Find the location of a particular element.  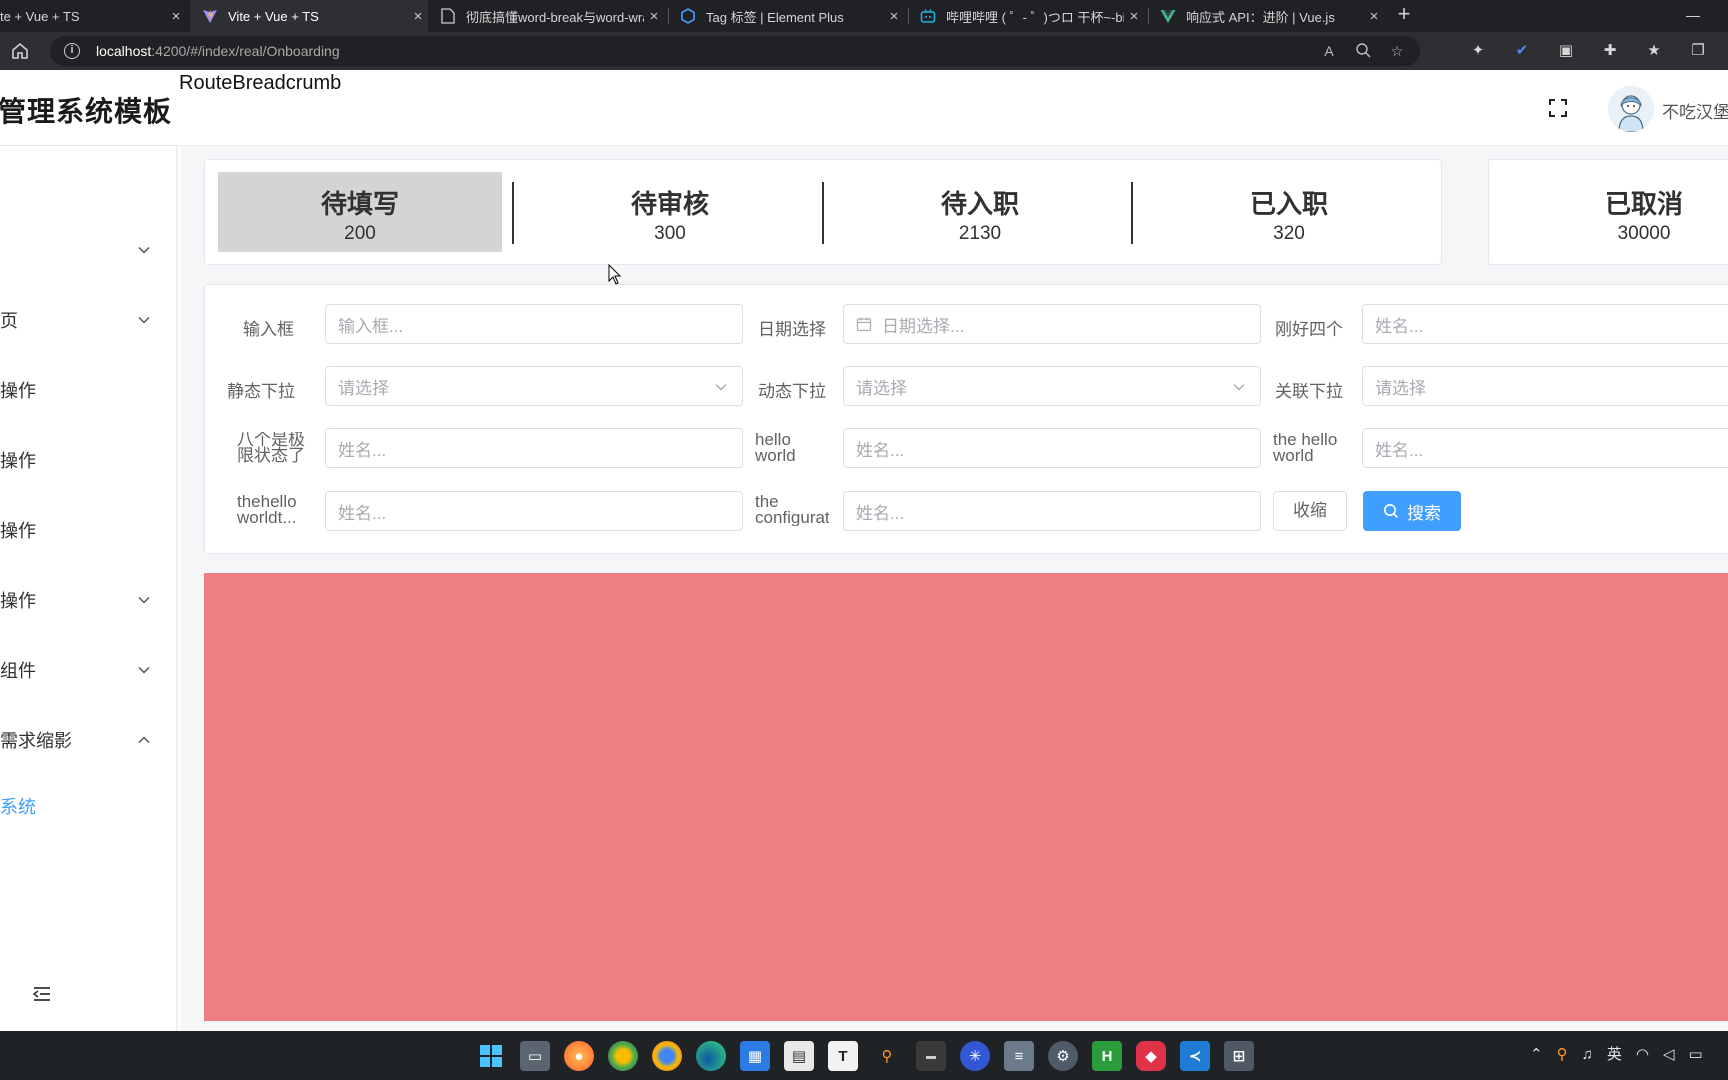

avatar is located at coordinates (1631, 109).